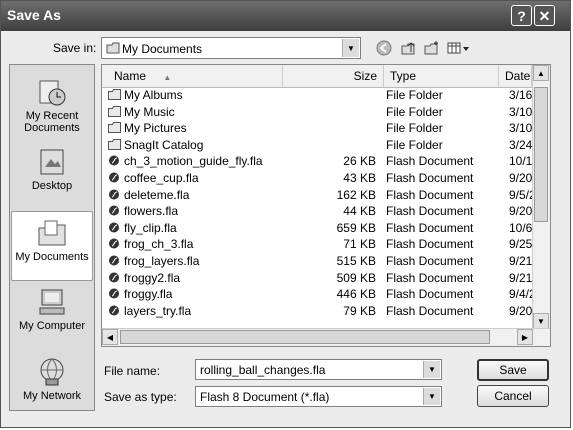 The width and height of the screenshot is (573, 430). Describe the element at coordinates (193, 95) in the screenshot. I see `file-name-cell: My Albums` at that location.